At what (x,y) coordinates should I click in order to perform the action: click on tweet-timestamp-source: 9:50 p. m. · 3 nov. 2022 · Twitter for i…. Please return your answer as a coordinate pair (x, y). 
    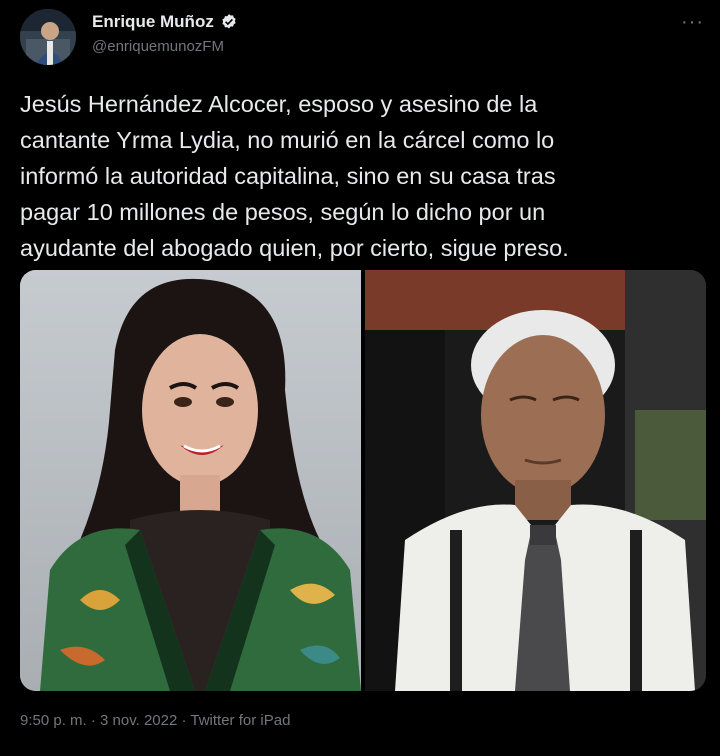
    Looking at the image, I should click on (155, 720).